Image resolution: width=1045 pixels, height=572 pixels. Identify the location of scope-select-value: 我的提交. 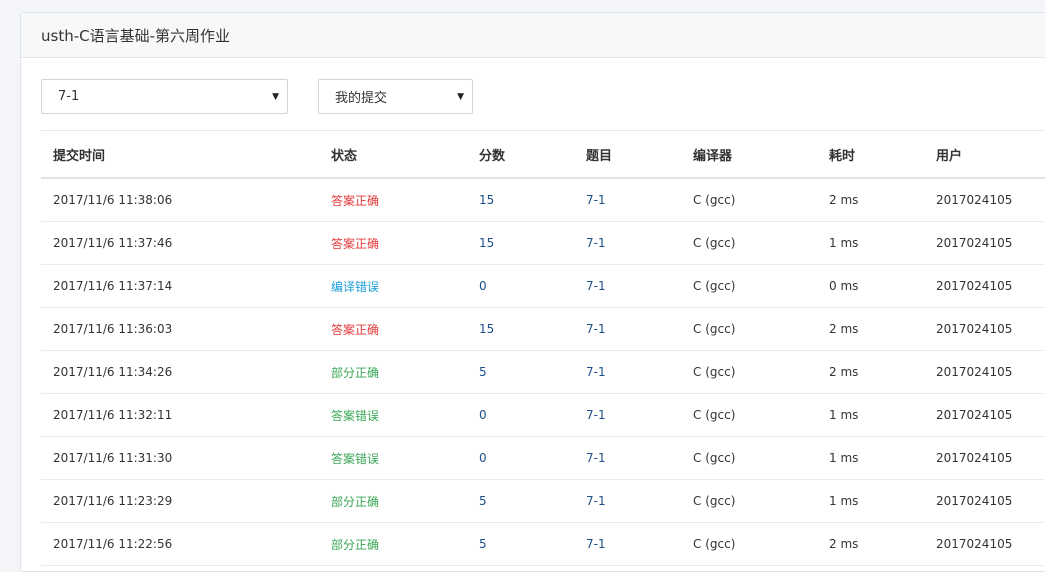
(361, 98).